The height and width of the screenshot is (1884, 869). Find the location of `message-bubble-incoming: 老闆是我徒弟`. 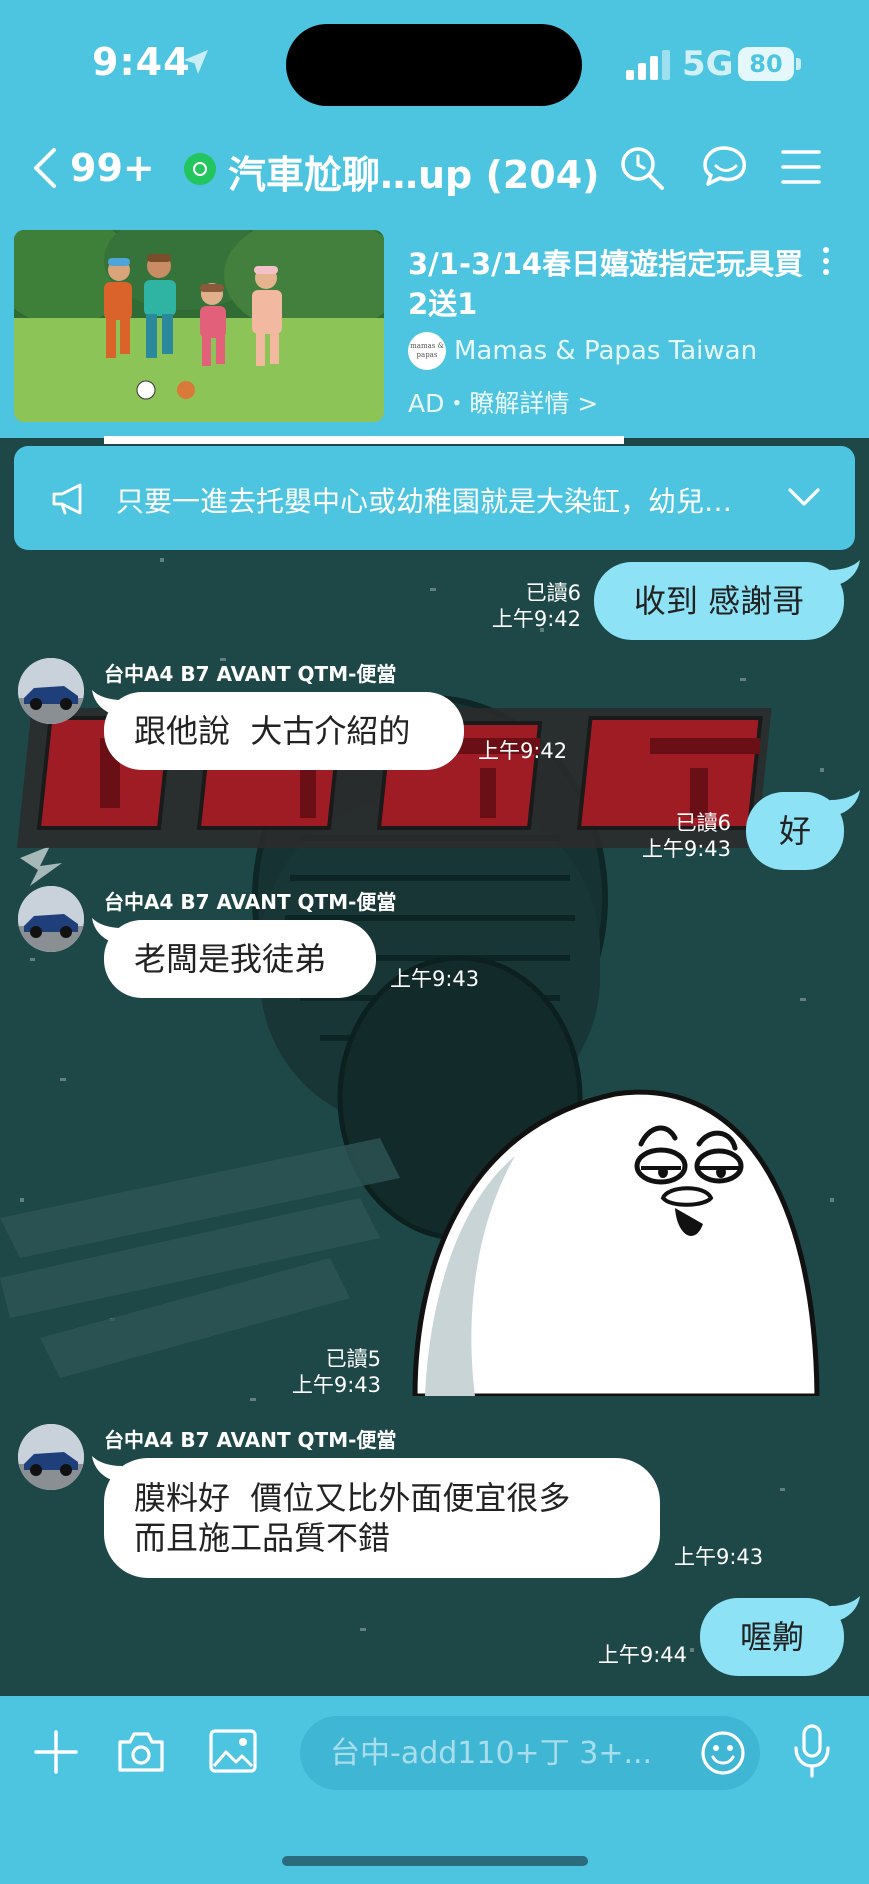

message-bubble-incoming: 老闆是我徒弟 is located at coordinates (240, 959).